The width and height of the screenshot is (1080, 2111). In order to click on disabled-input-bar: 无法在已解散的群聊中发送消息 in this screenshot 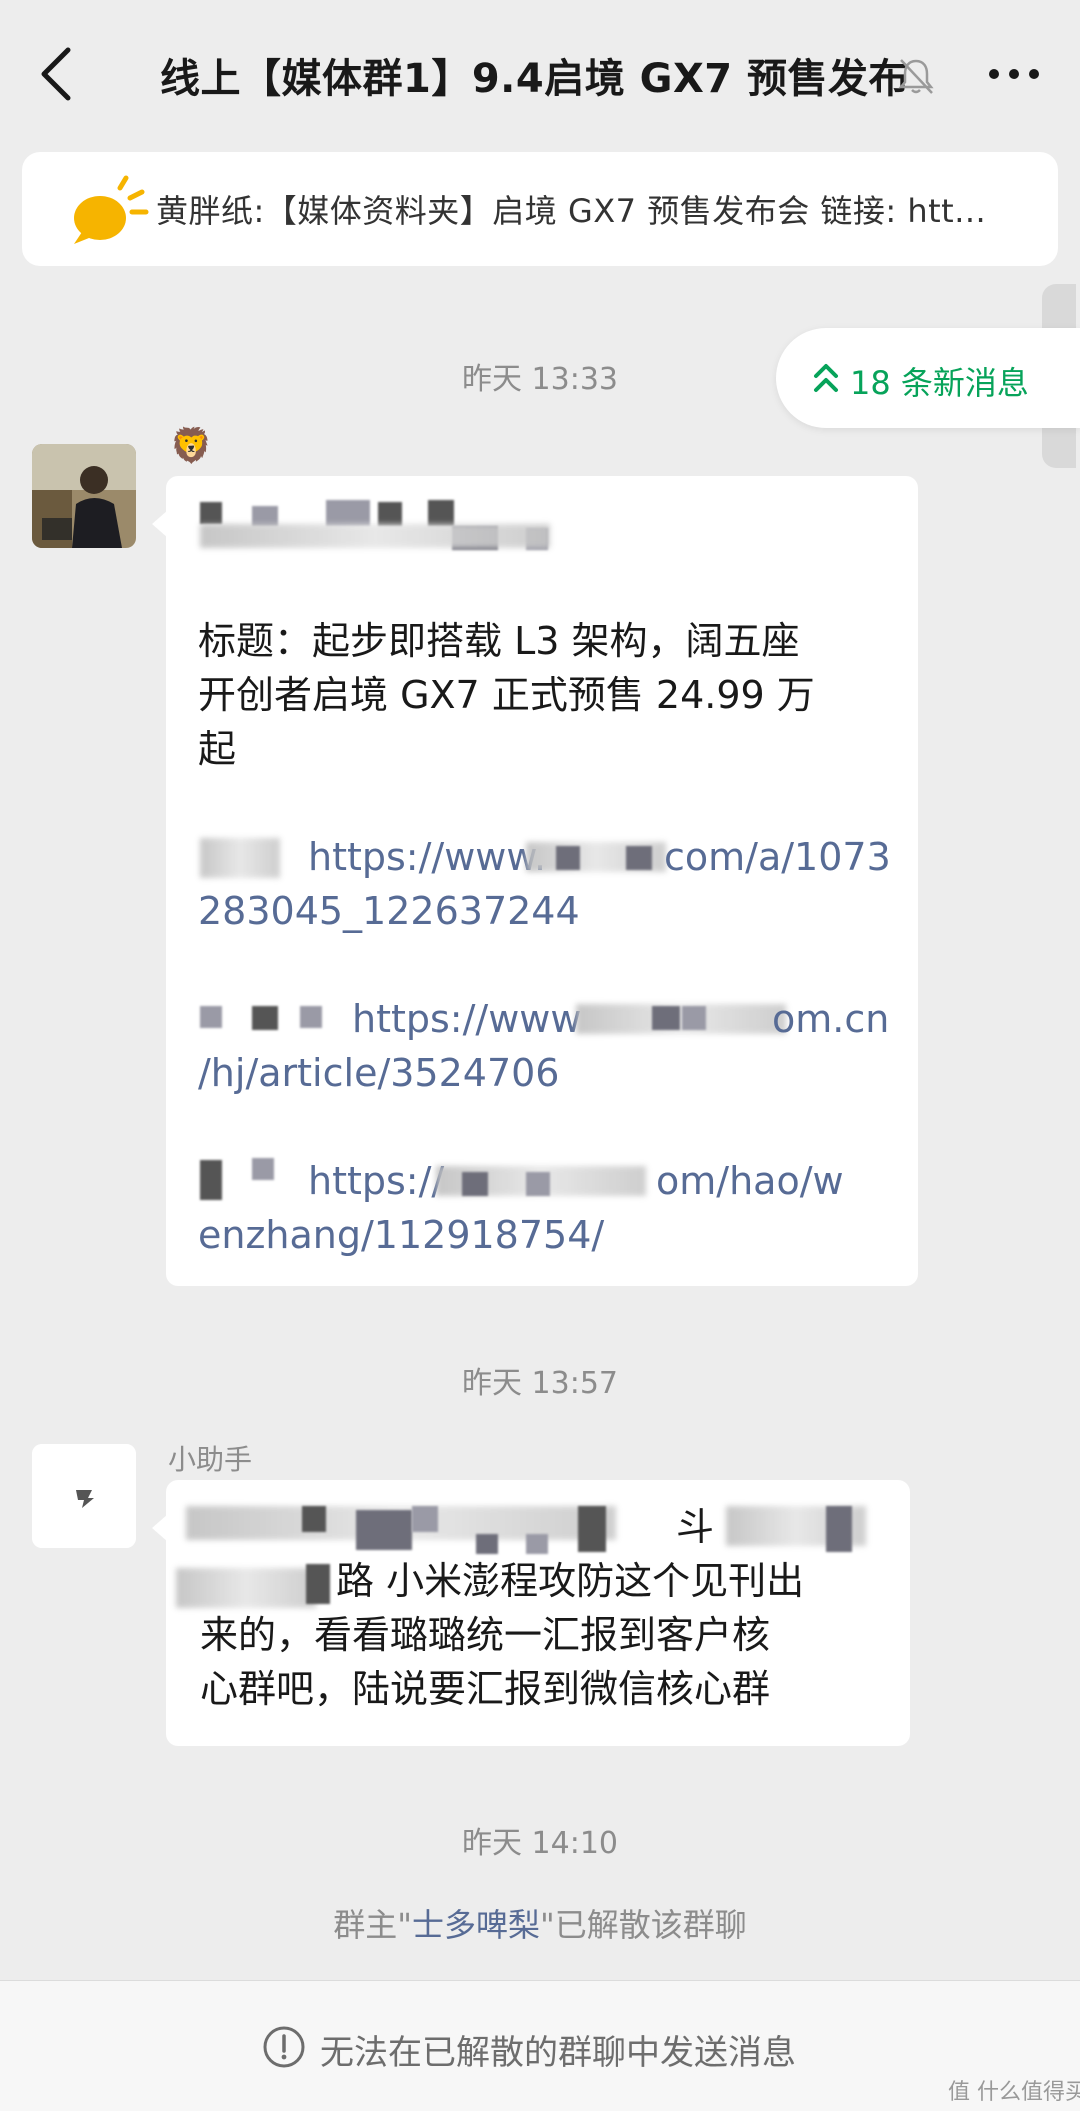, I will do `click(540, 2045)`.